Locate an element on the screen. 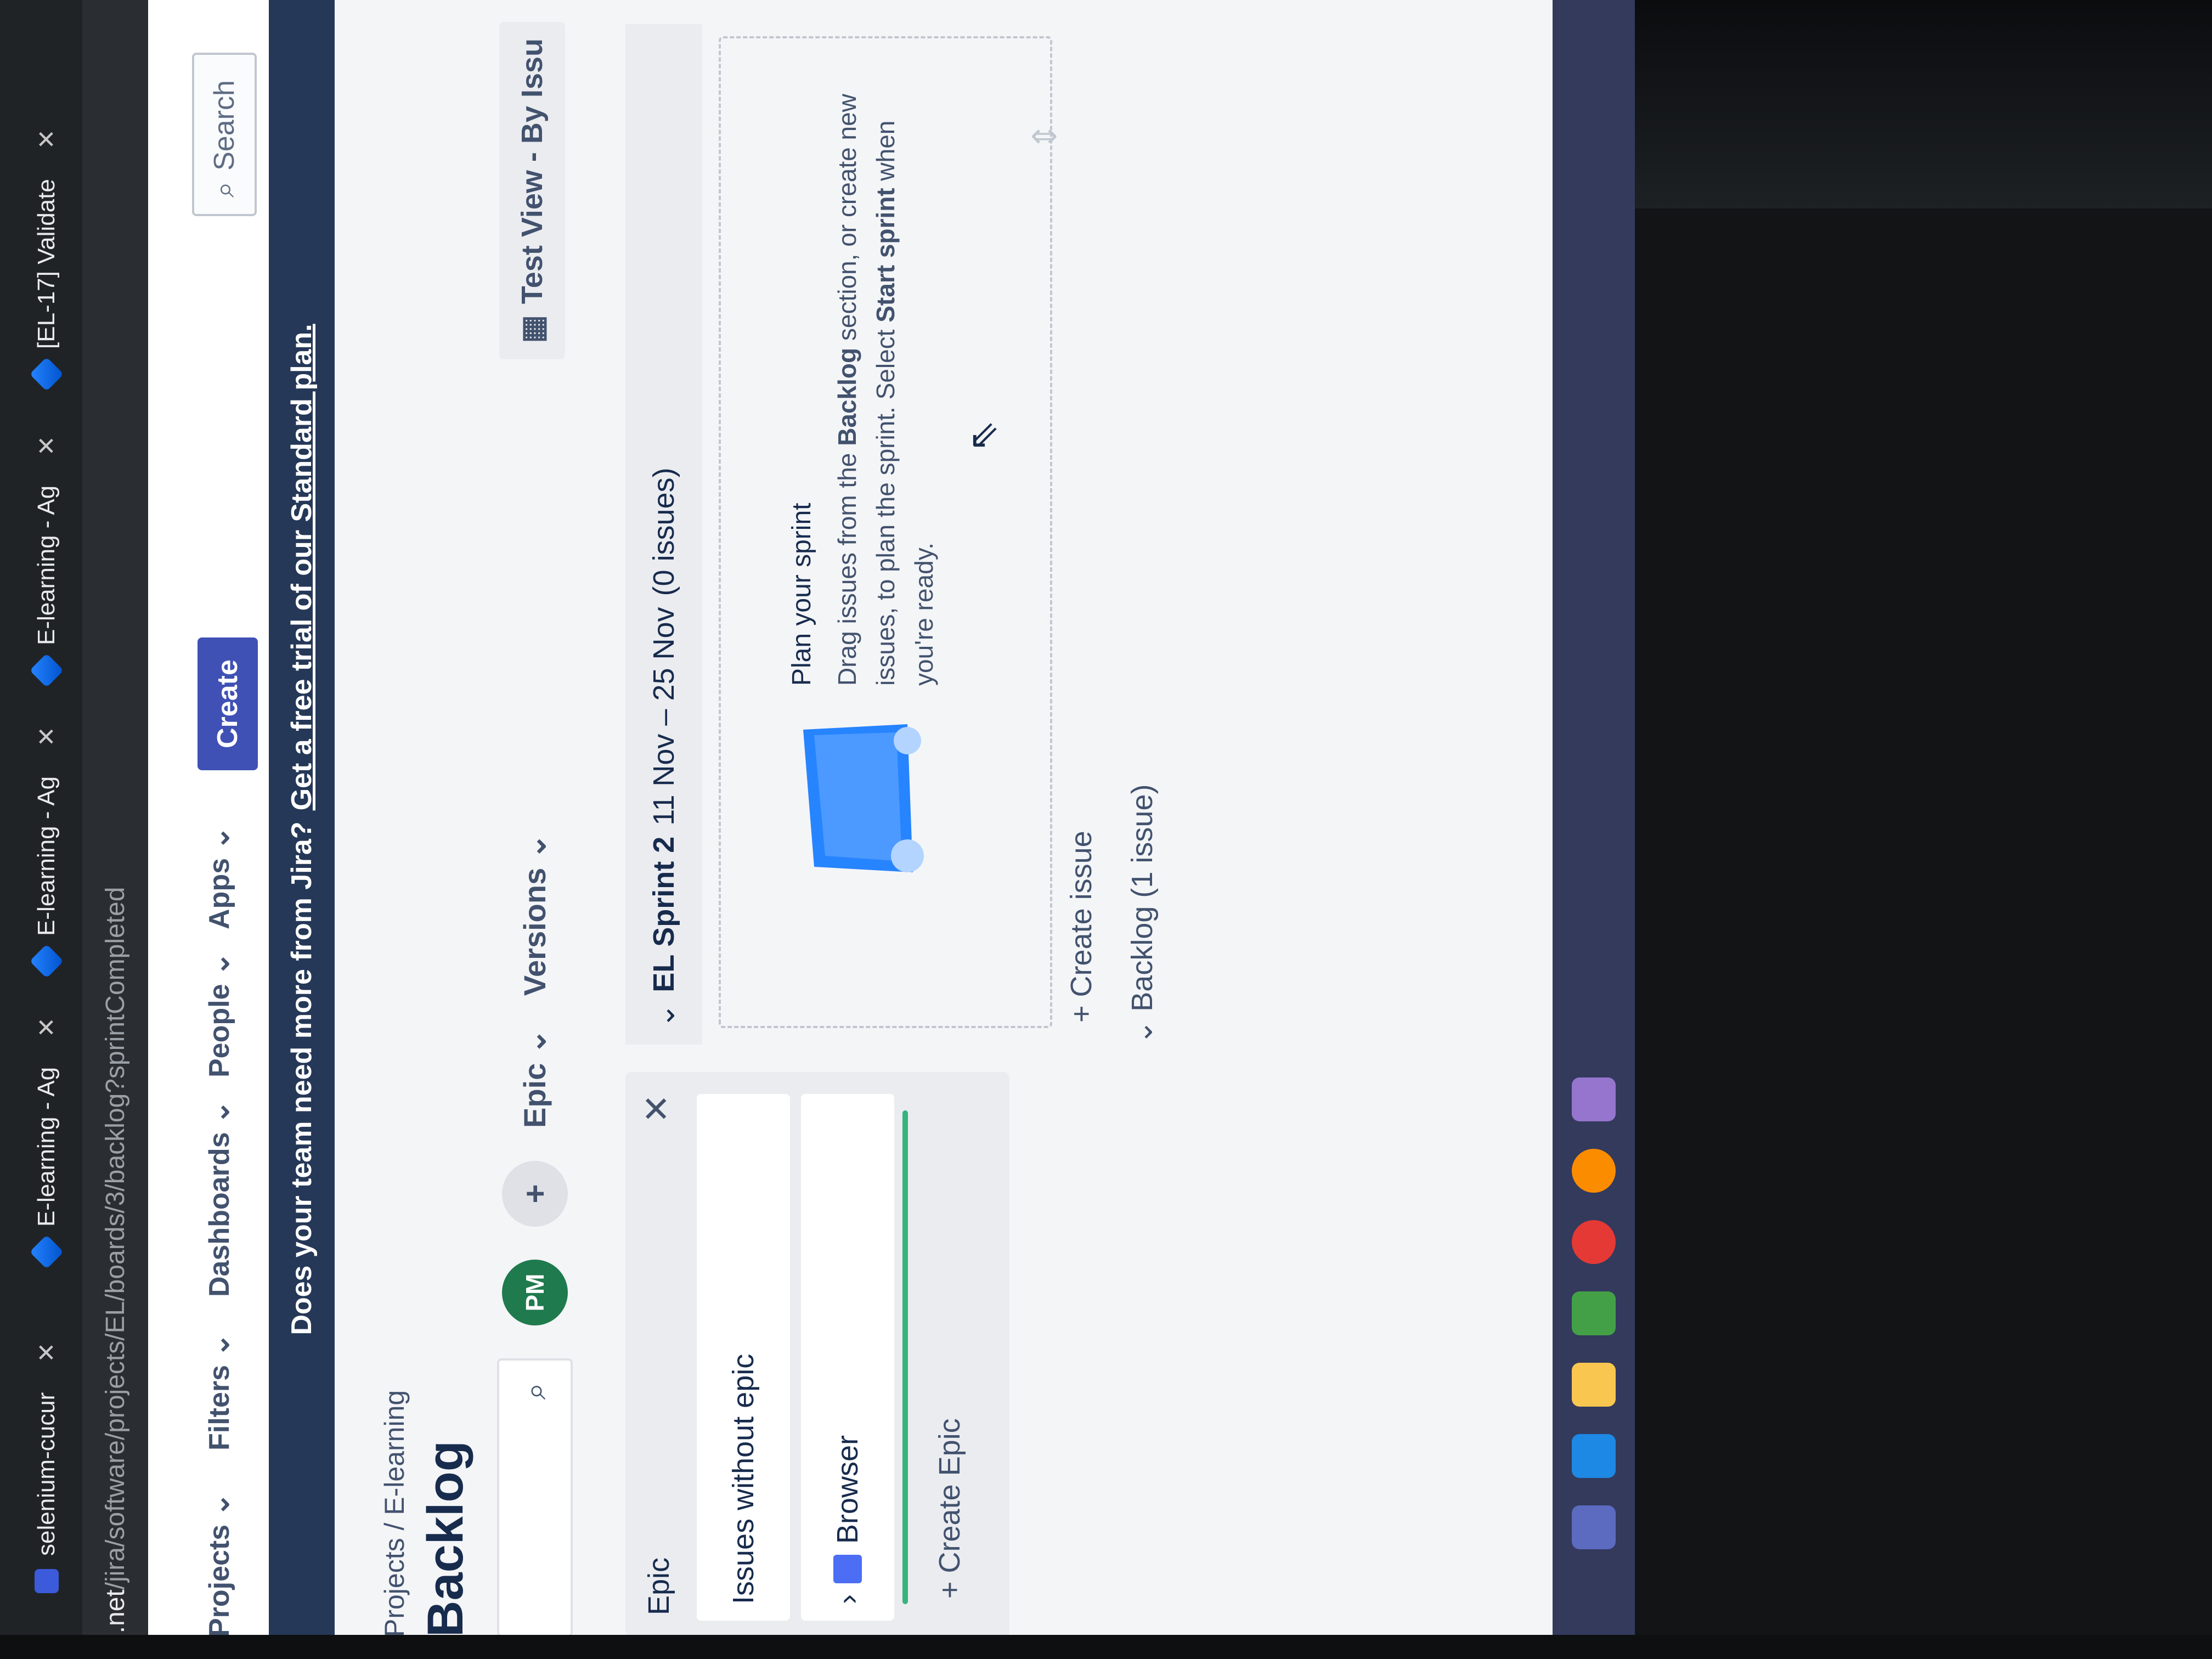 Image resolution: width=2212 pixels, height=1659 pixels. nav-dashboards: Dashboards ⌄ is located at coordinates (219, 1198).